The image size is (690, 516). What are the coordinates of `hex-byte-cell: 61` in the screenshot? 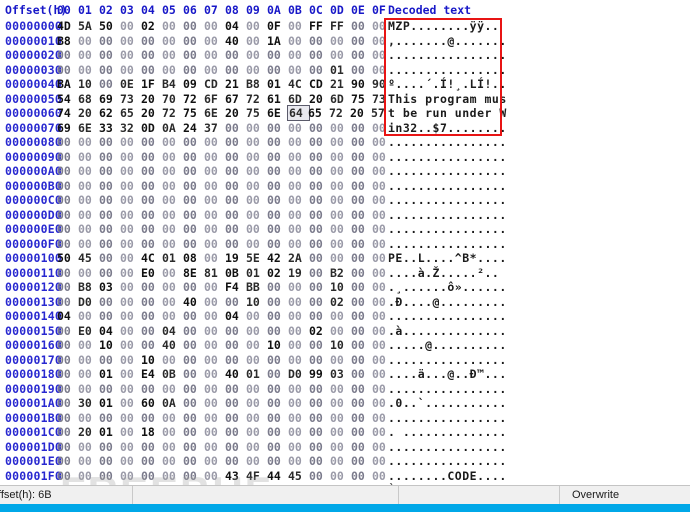 It's located at (277, 99).